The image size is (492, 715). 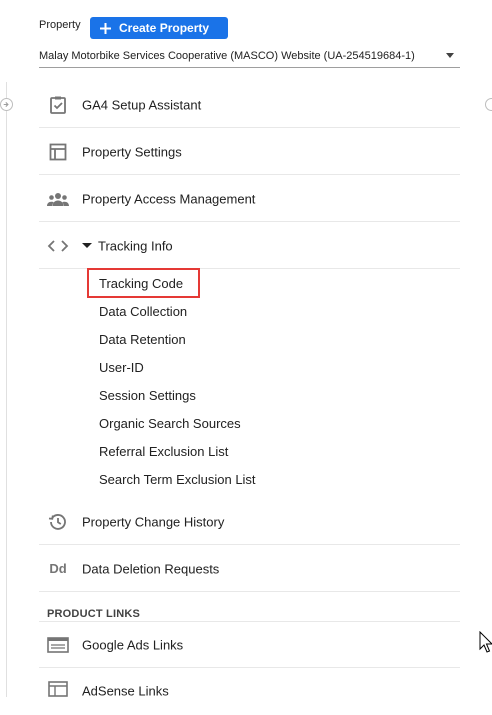 What do you see at coordinates (488, 104) in the screenshot?
I see `collapse-right-toggle` at bounding box center [488, 104].